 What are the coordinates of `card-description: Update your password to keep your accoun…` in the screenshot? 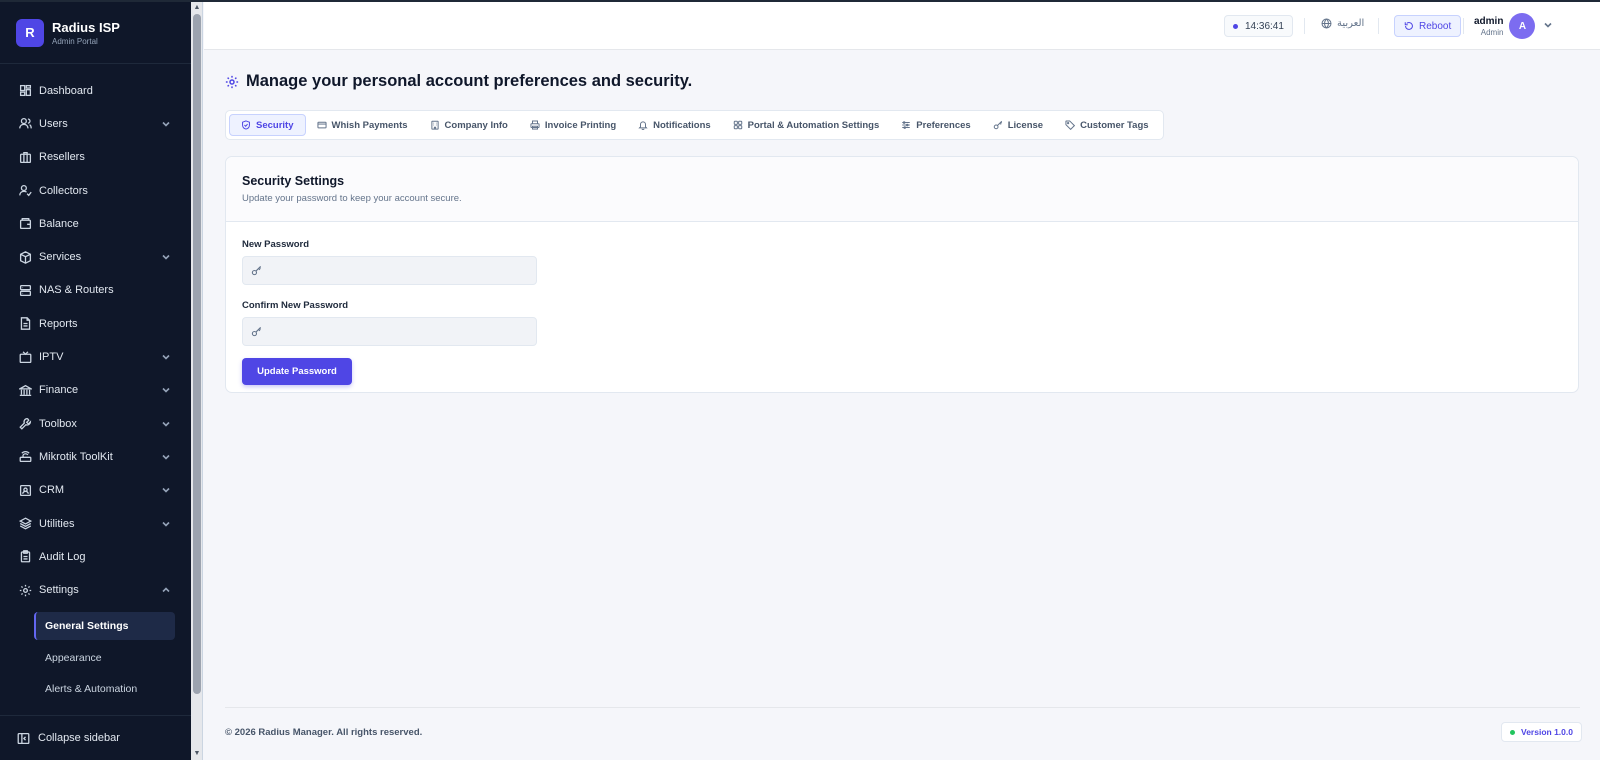 It's located at (352, 198).